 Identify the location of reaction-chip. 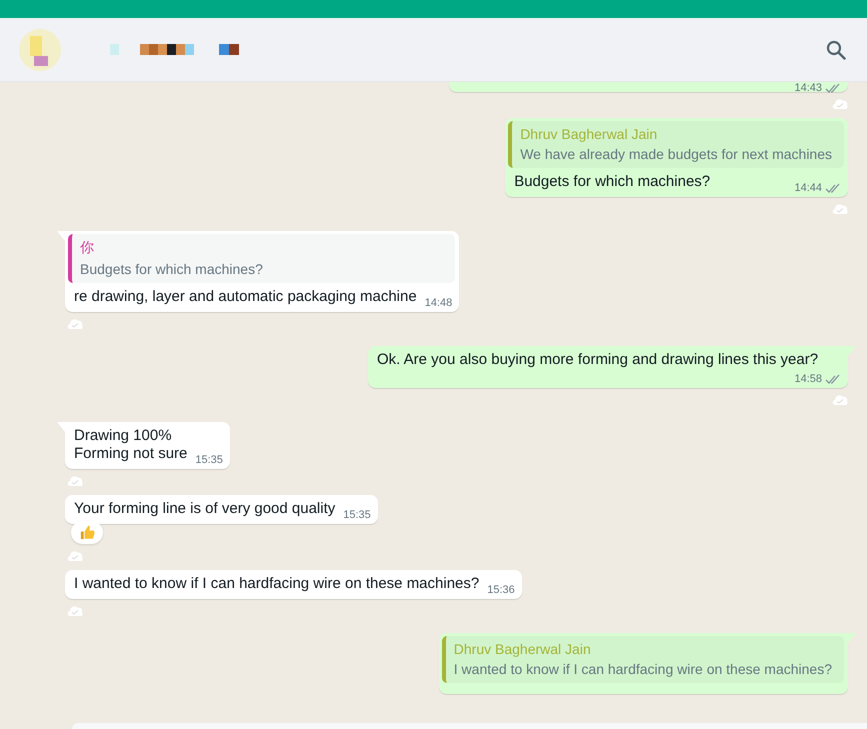
(87, 532).